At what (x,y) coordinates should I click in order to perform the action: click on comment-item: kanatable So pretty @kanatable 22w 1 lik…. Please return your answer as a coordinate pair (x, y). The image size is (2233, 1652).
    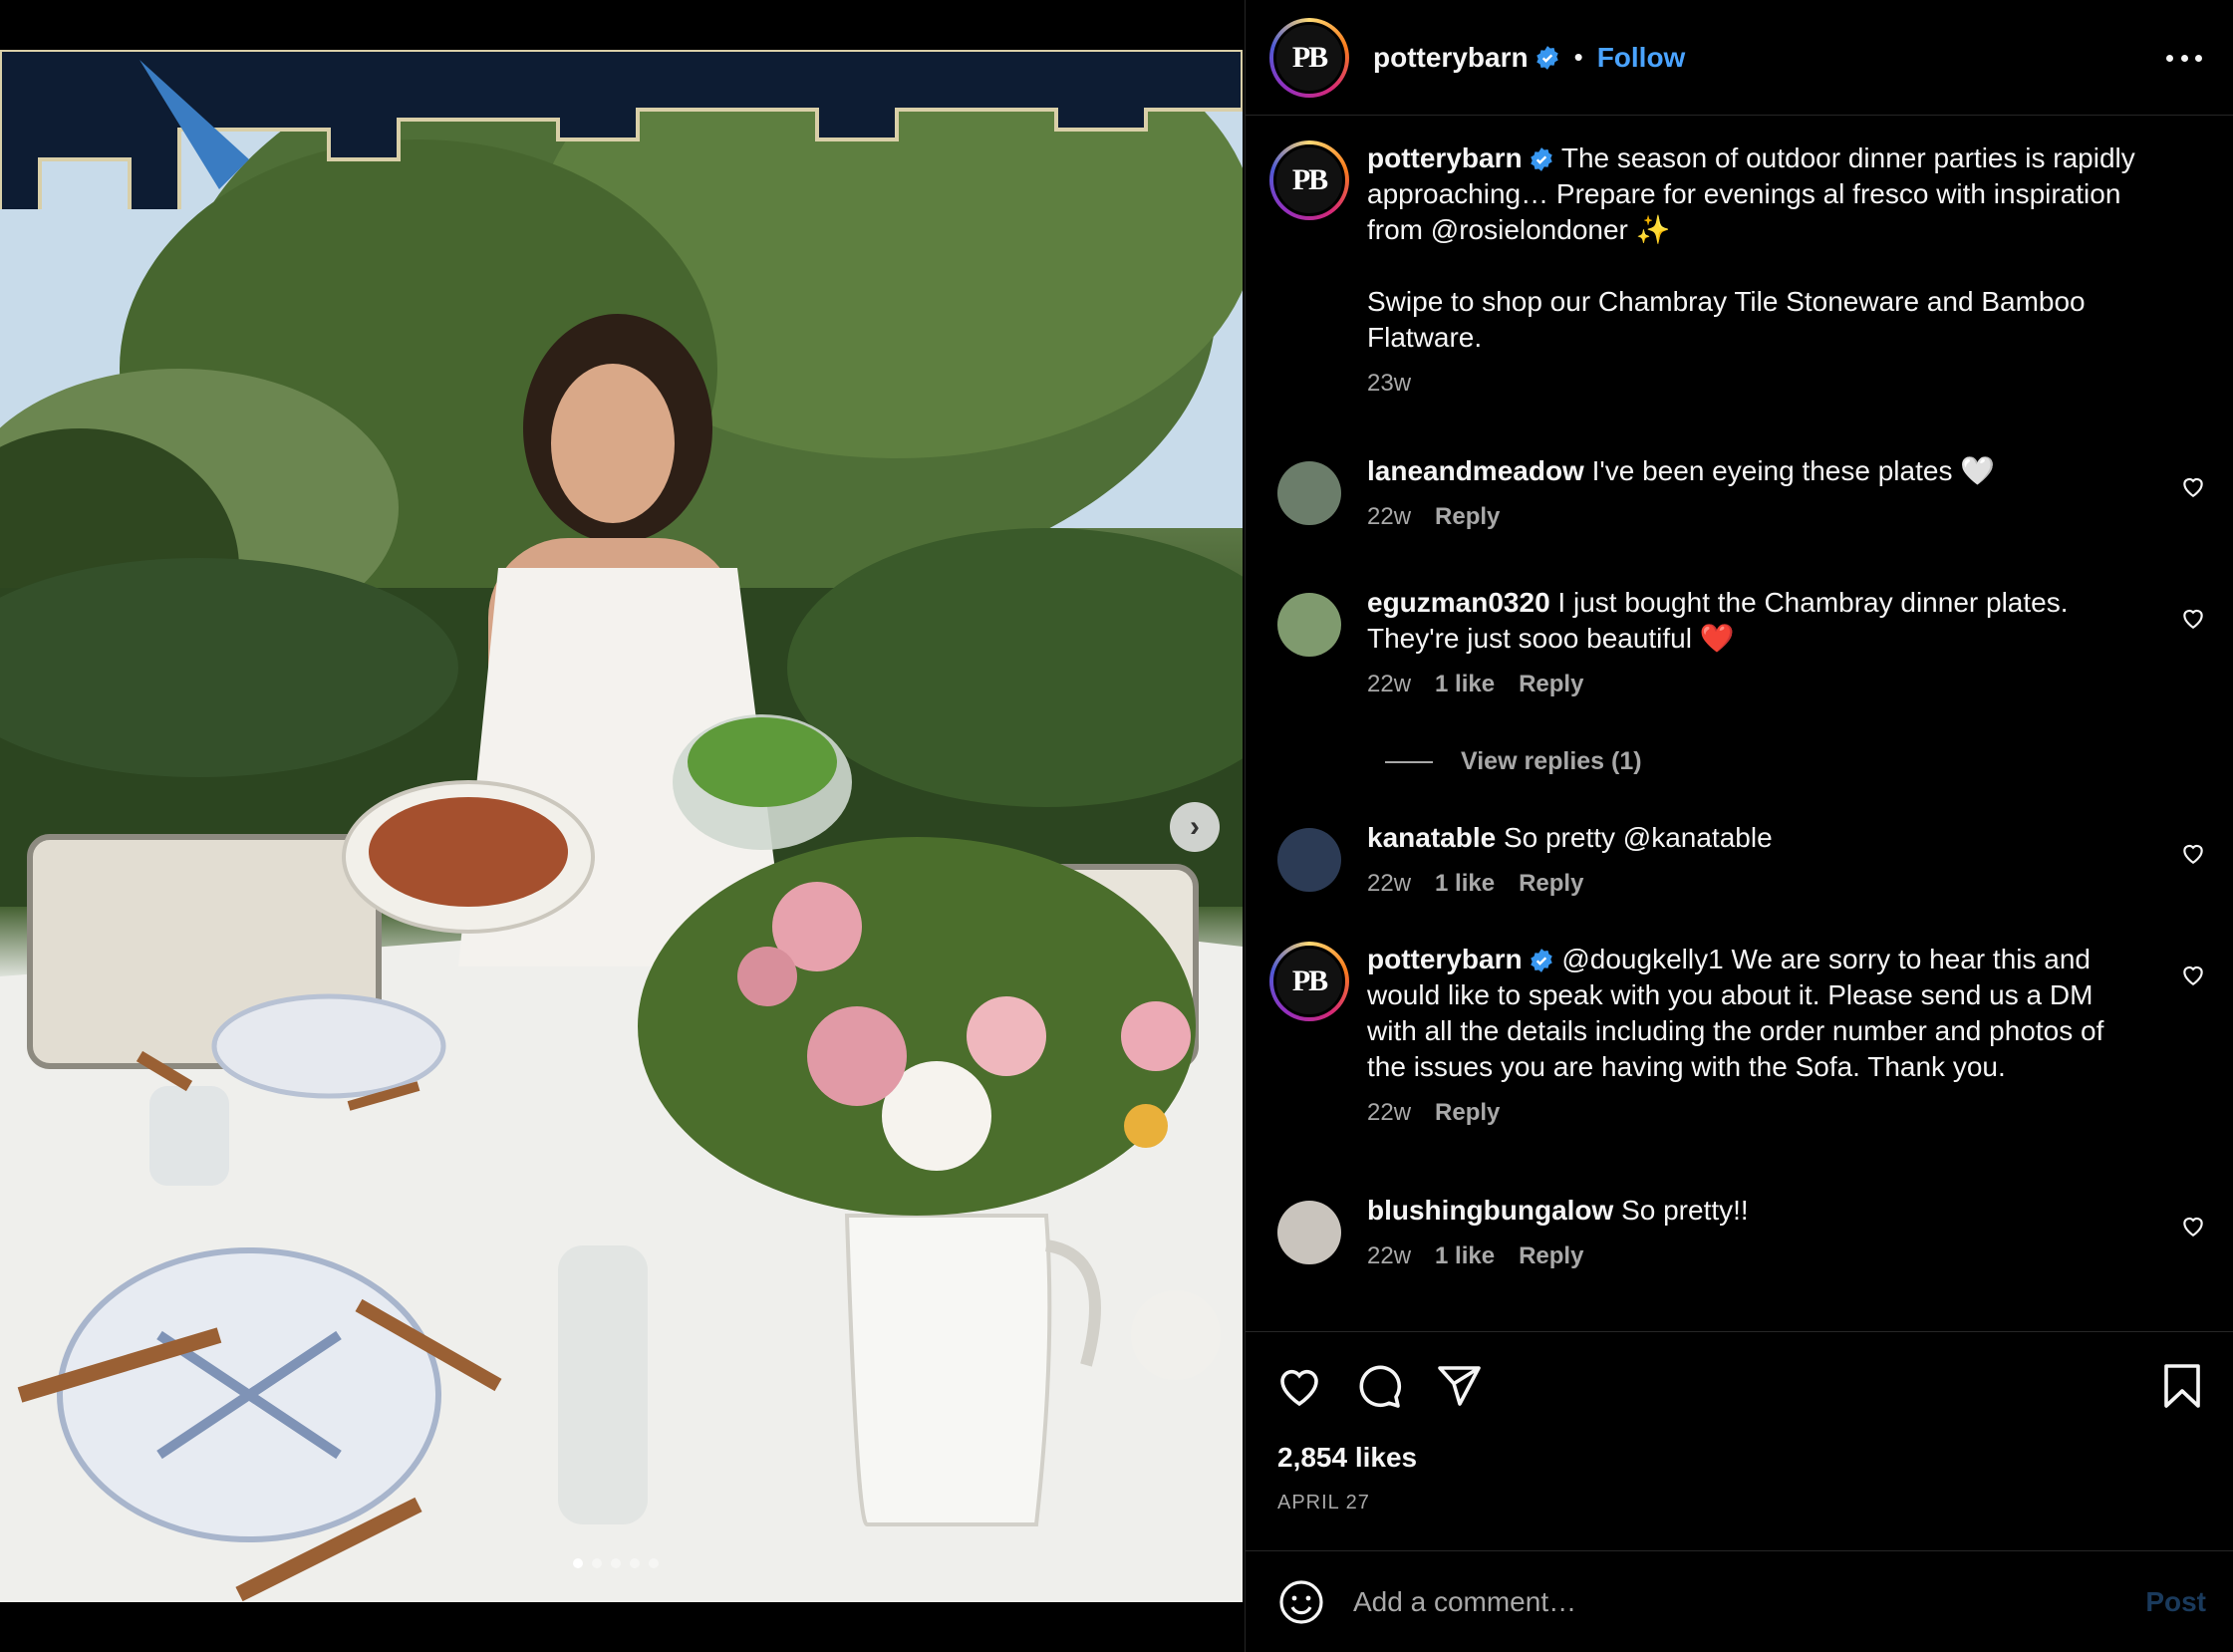
    Looking at the image, I should click on (1737, 859).